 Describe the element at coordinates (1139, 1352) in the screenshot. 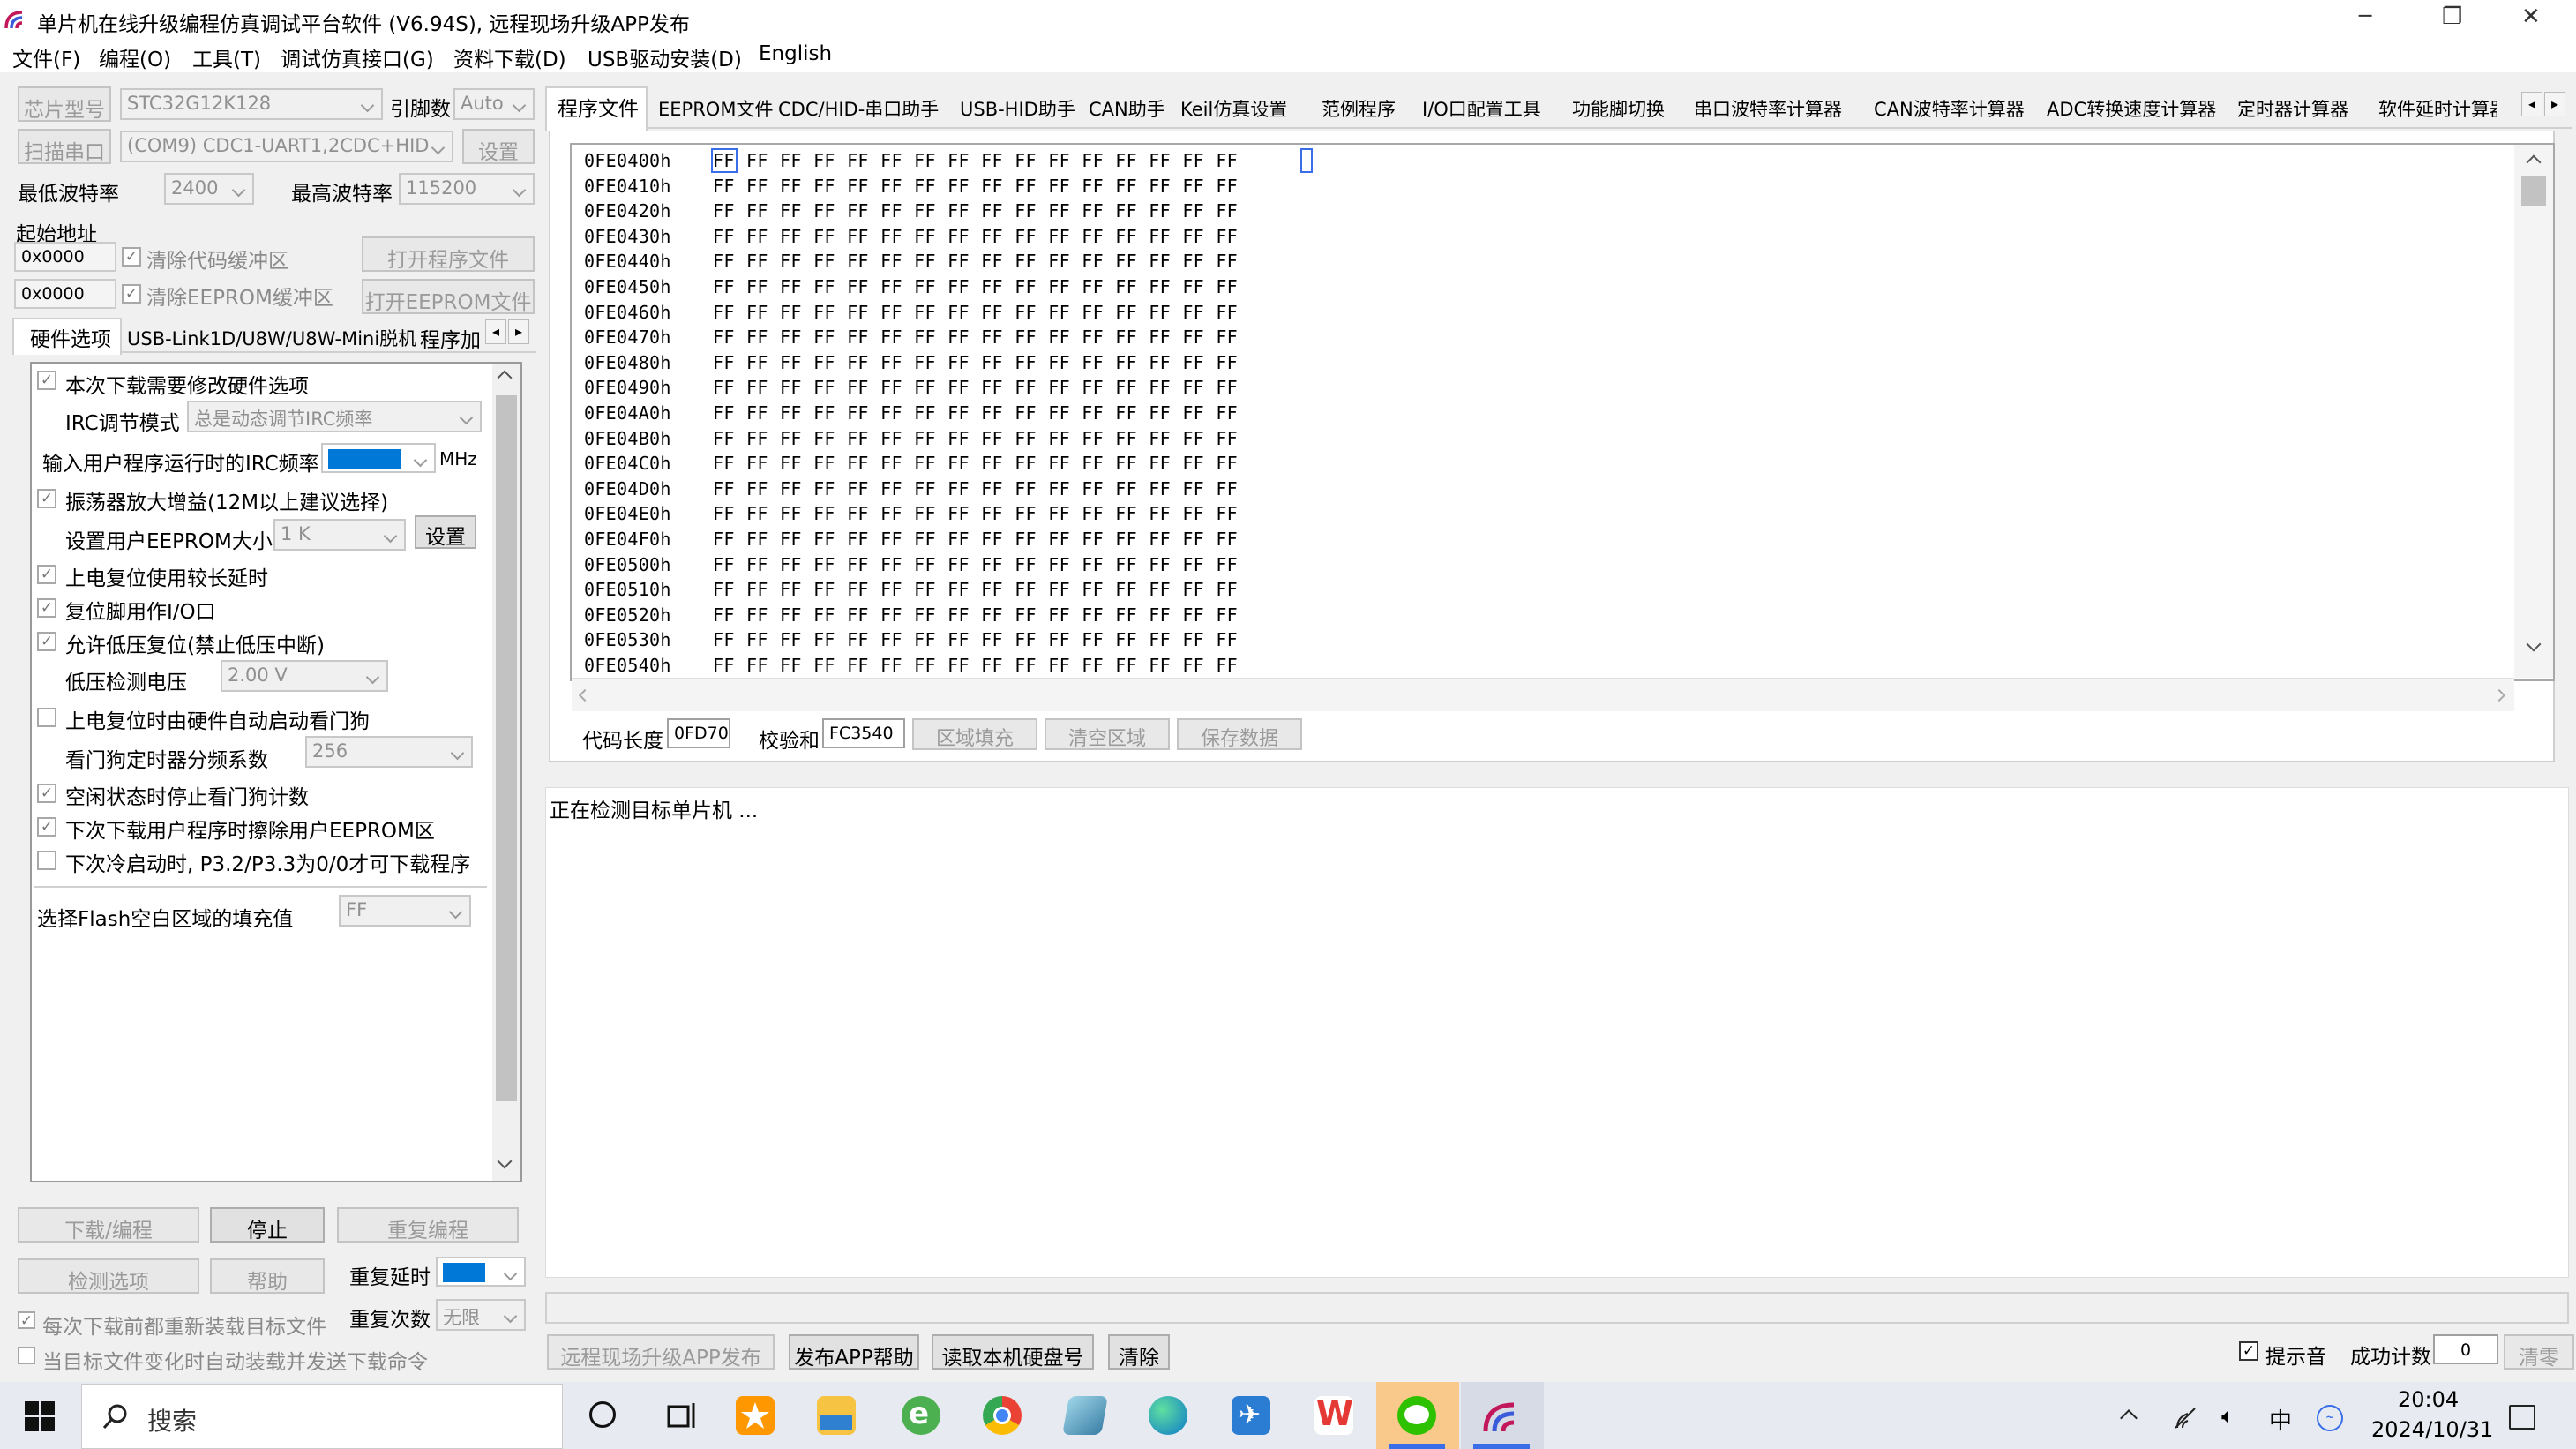

I see `clear-log-button: 清除` at that location.